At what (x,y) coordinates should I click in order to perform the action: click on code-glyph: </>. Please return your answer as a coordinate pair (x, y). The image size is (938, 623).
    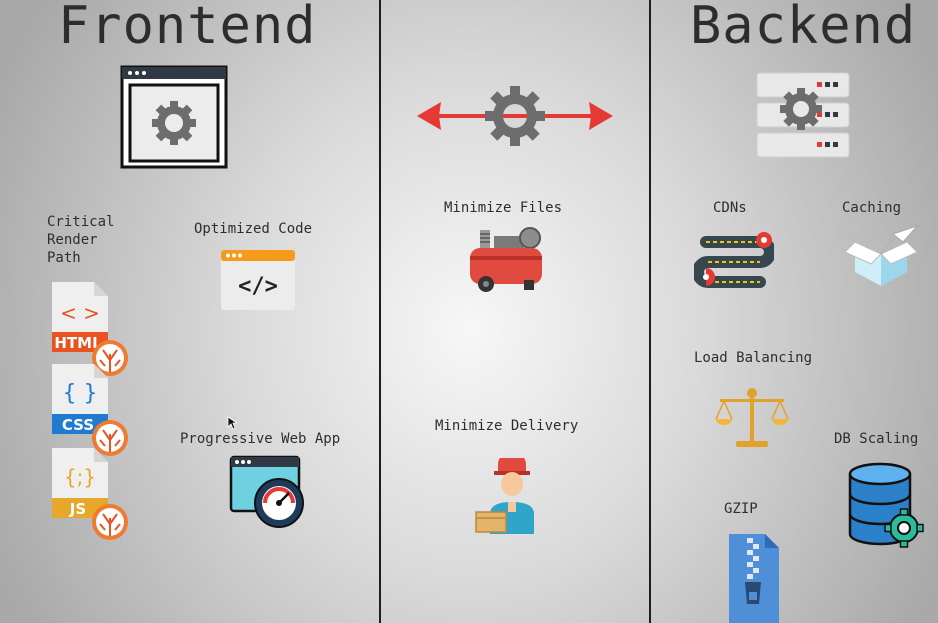
    Looking at the image, I should click on (258, 286).